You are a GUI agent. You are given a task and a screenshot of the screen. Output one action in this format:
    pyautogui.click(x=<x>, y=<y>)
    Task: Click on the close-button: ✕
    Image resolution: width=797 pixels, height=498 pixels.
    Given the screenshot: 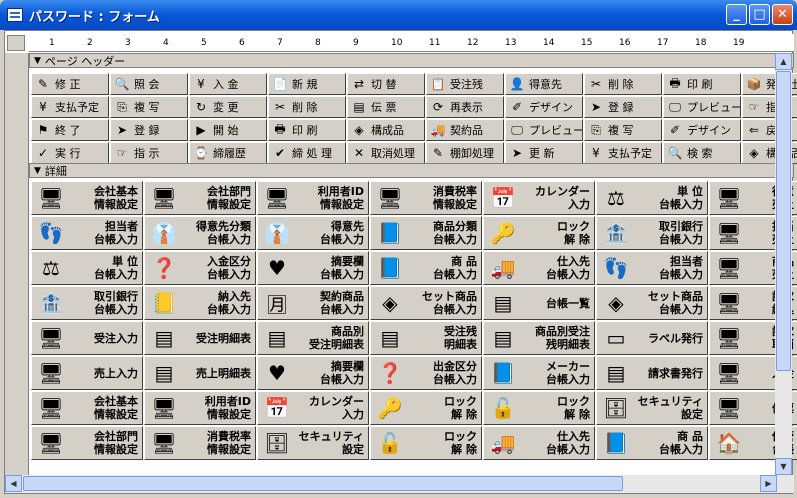 What is the action you would take?
    pyautogui.click(x=782, y=14)
    